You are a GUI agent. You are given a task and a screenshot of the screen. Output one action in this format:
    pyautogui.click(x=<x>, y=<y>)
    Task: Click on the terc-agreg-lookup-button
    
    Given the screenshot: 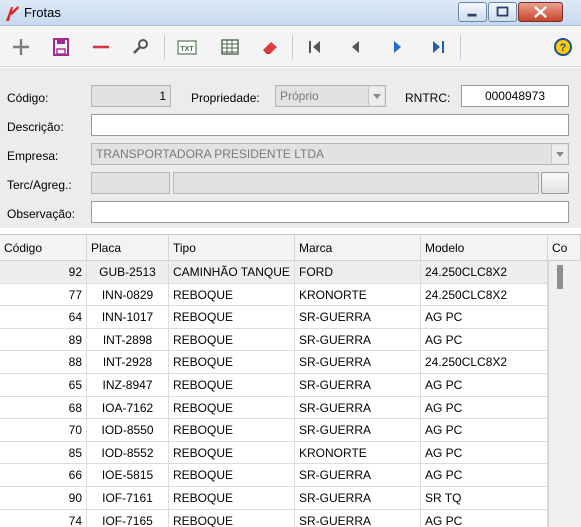 What is the action you would take?
    pyautogui.click(x=555, y=183)
    